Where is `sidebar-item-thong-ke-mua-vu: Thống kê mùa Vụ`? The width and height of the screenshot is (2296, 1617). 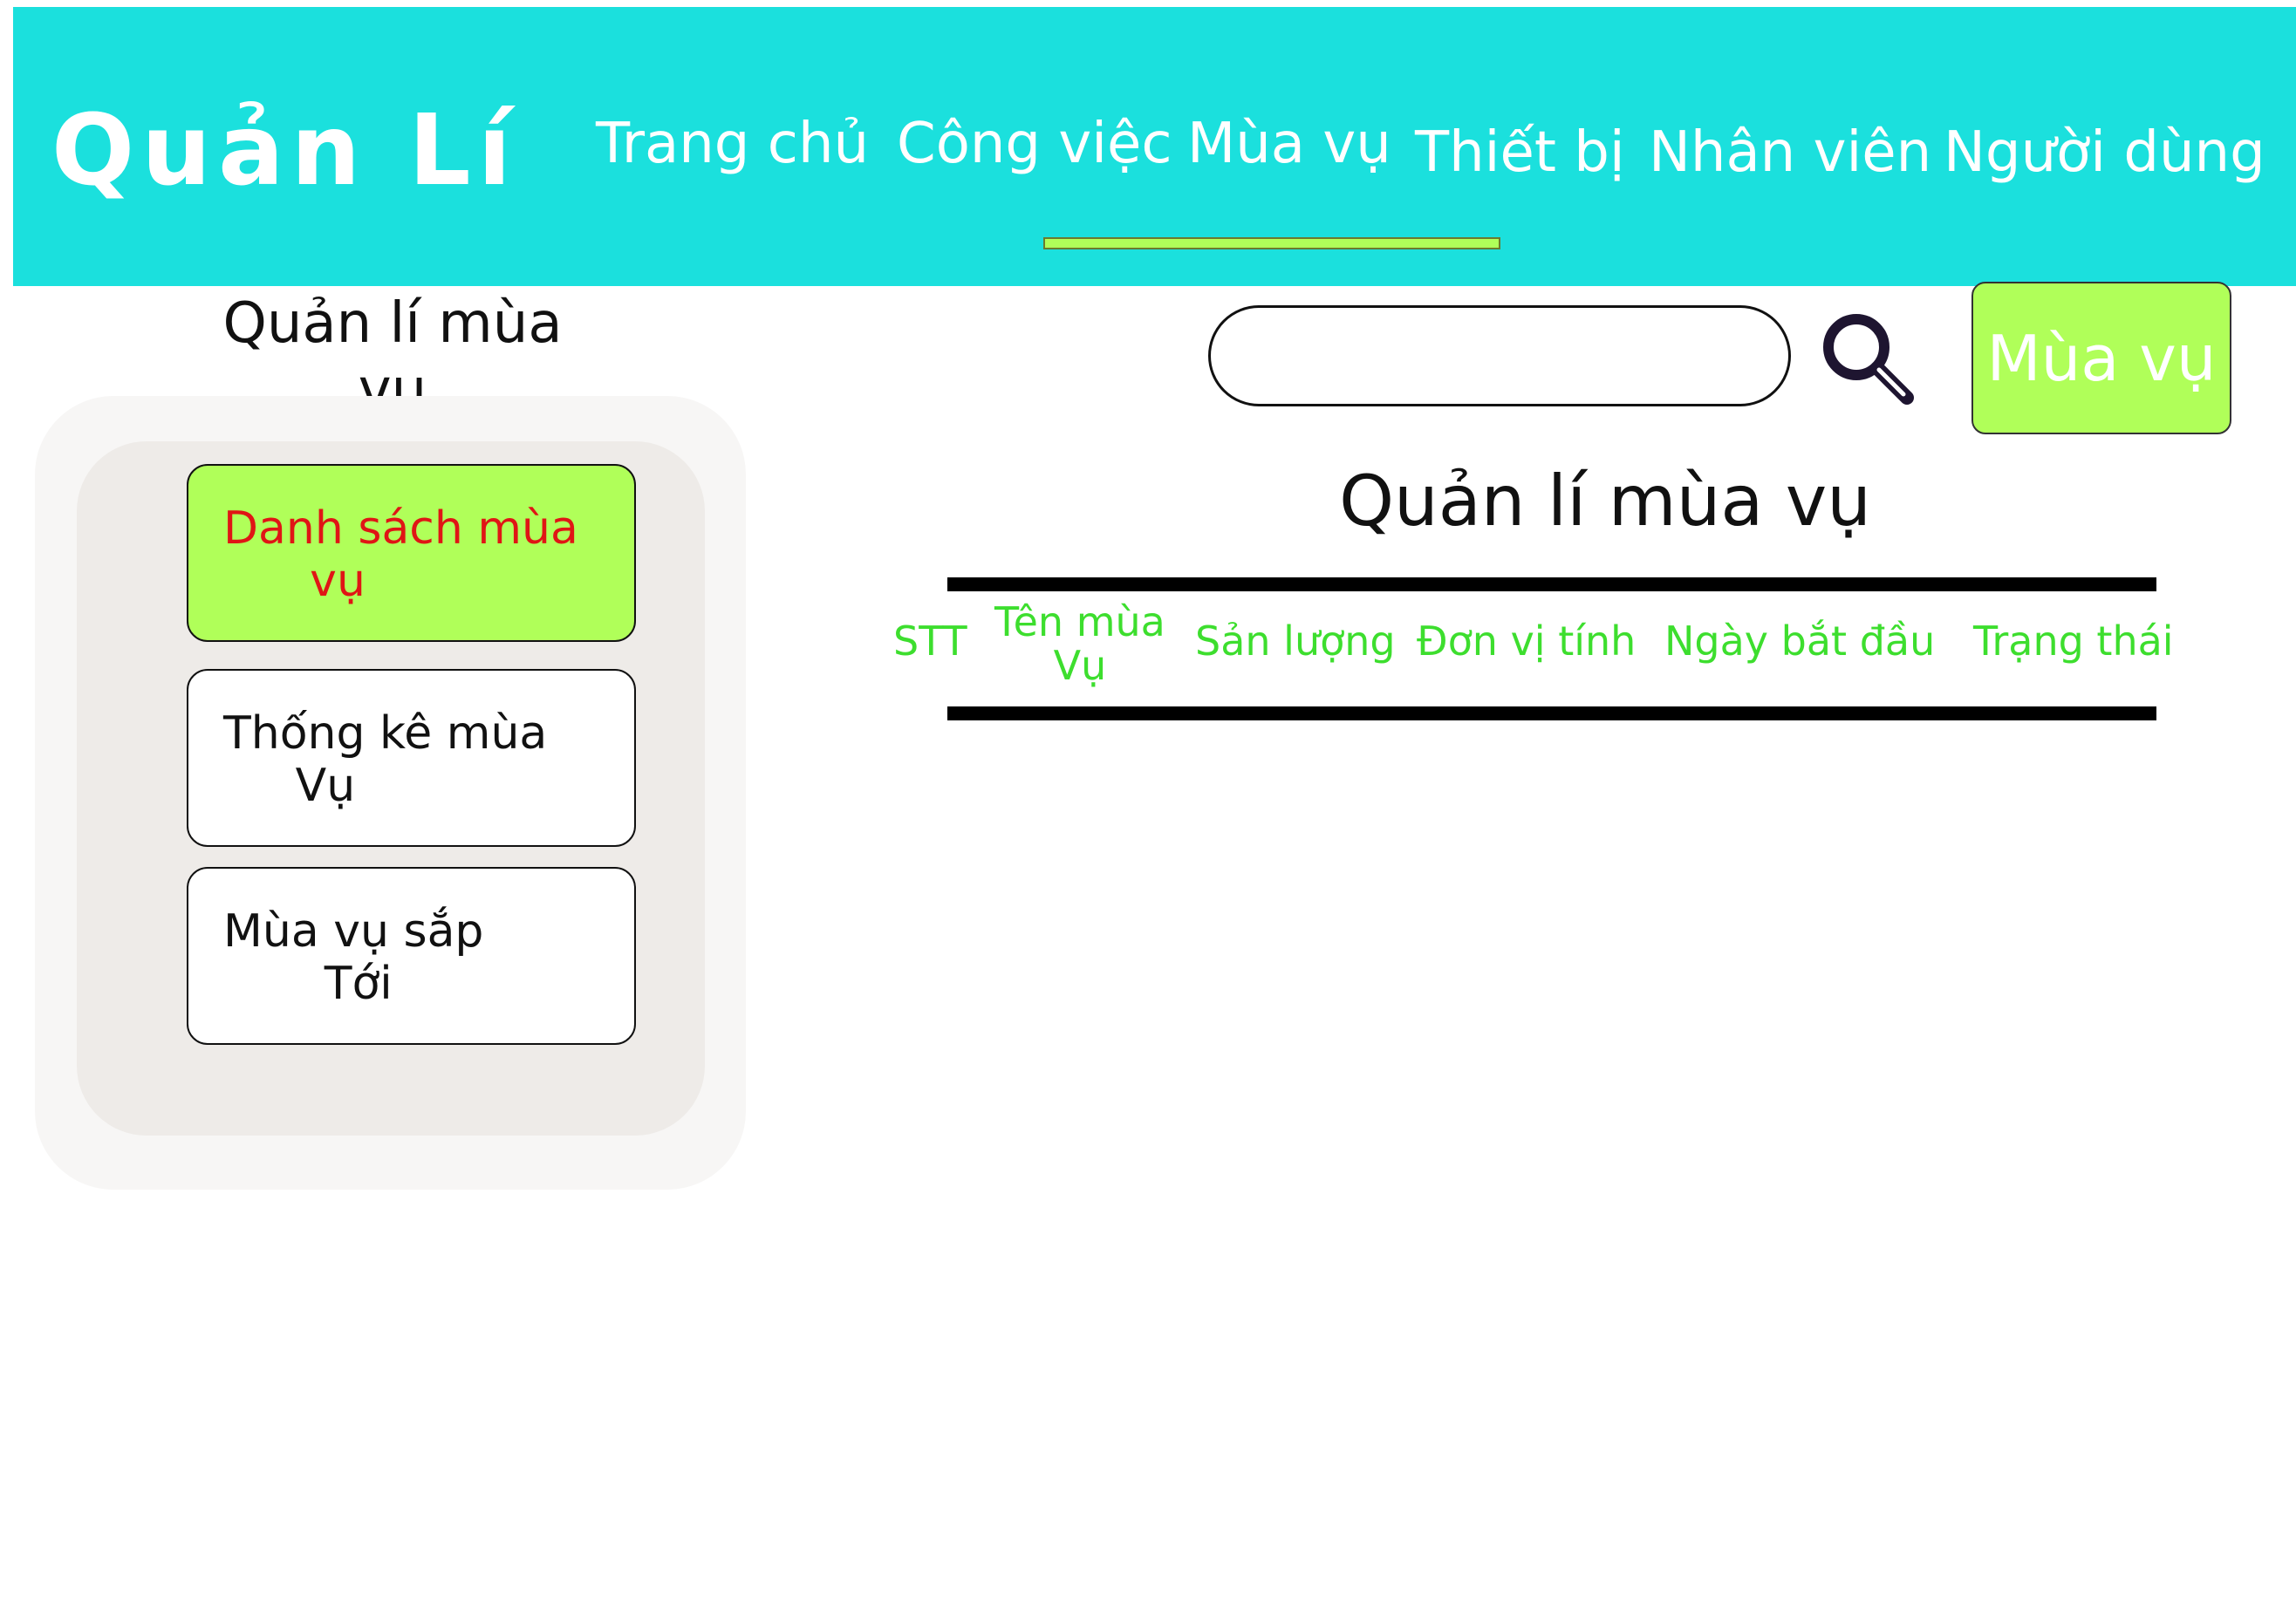
sidebar-item-thong-ke-mua-vu: Thống kê mùa Vụ is located at coordinates (411, 758).